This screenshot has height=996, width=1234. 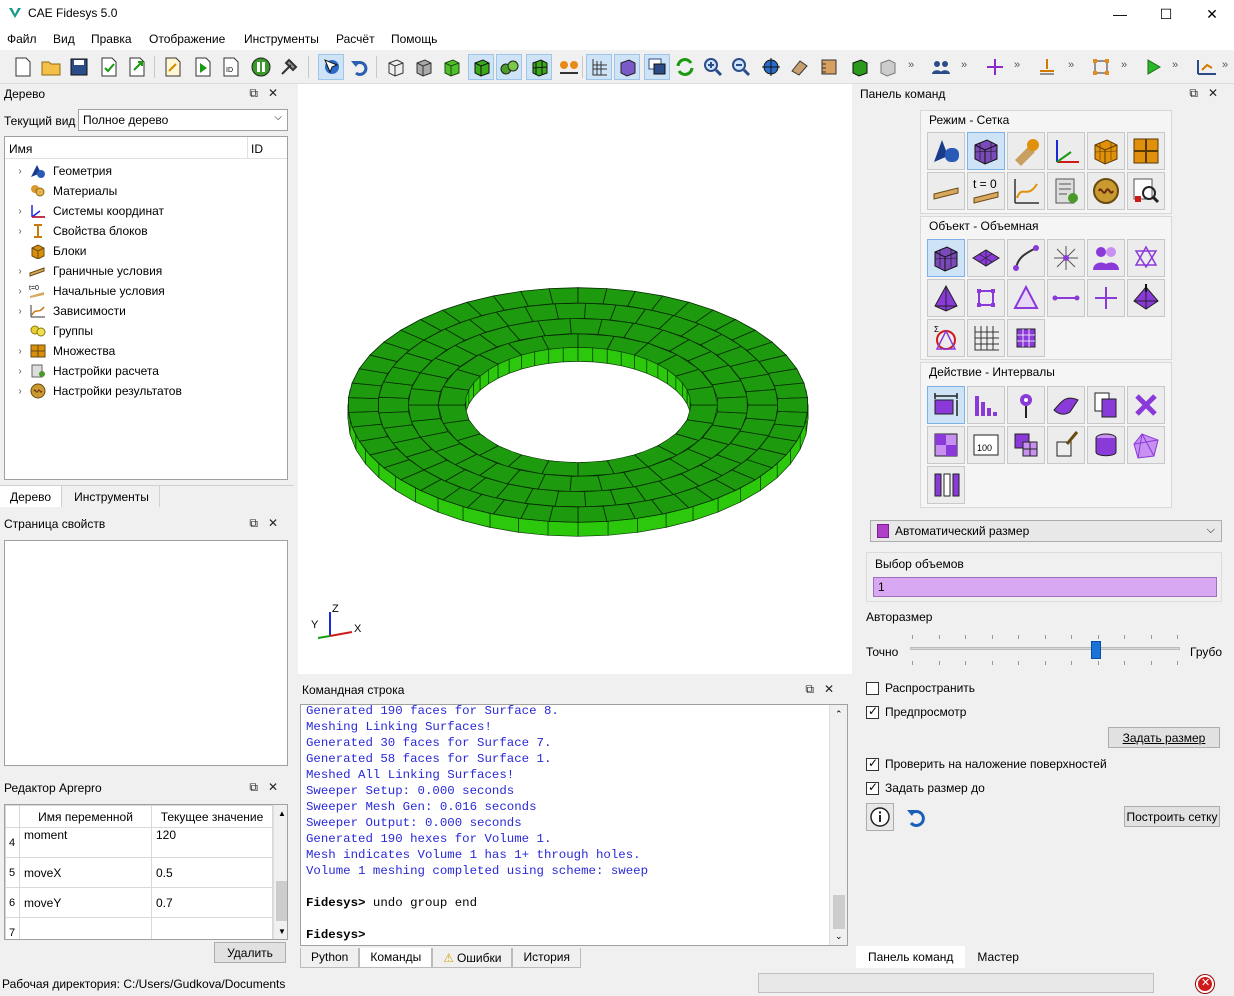 What do you see at coordinates (212, 872) in the screenshot?
I see `variable-value: 0.5` at bounding box center [212, 872].